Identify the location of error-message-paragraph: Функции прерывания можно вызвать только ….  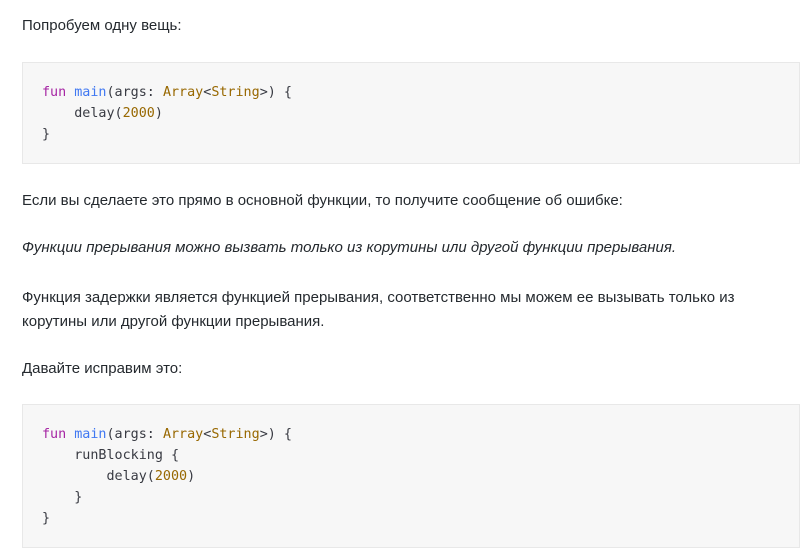
(349, 247).